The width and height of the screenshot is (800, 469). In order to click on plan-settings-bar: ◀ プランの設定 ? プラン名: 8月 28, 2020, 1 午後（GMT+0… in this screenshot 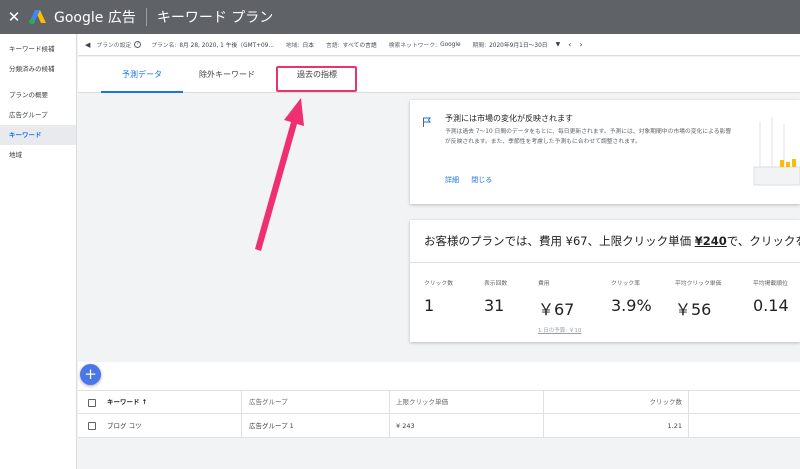, I will do `click(439, 45)`.